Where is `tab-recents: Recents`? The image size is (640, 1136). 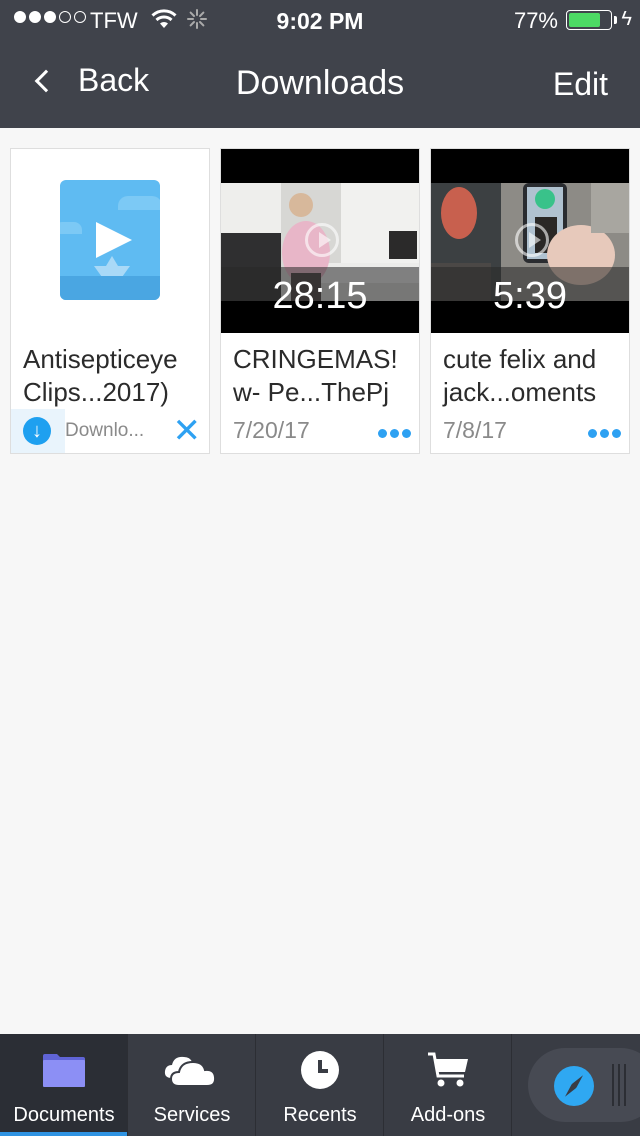
tab-recents: Recents is located at coordinates (320, 1085).